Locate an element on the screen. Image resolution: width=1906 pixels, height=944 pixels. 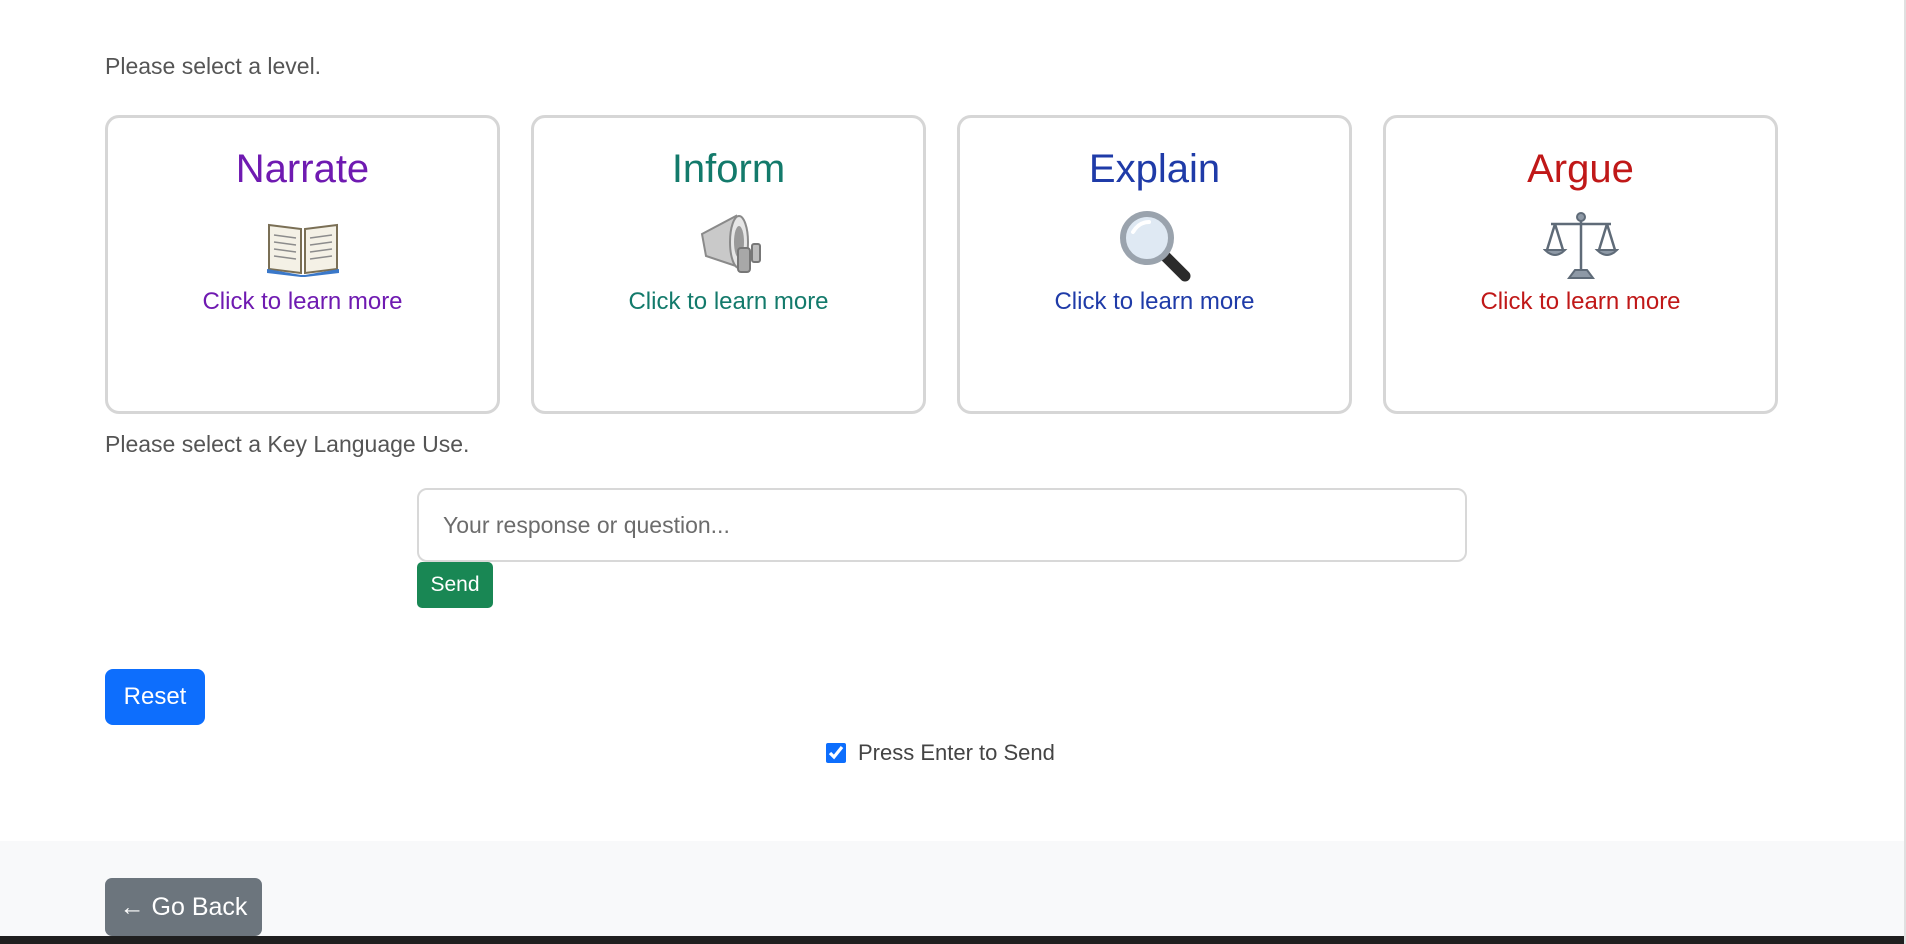
card-argue: Argue Click to learn more is located at coordinates (1580, 264).